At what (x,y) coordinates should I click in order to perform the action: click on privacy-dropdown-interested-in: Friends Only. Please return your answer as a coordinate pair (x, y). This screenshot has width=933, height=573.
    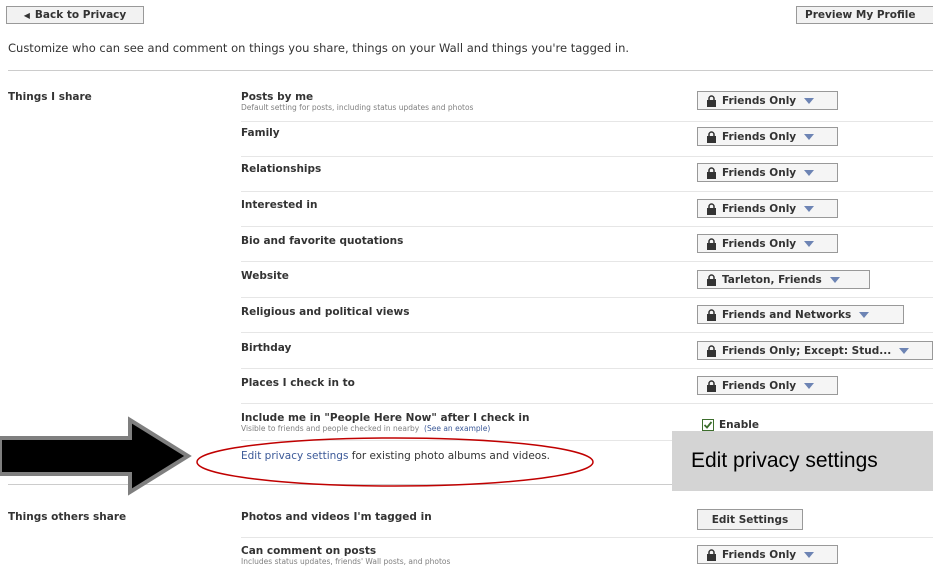
    Looking at the image, I should click on (767, 208).